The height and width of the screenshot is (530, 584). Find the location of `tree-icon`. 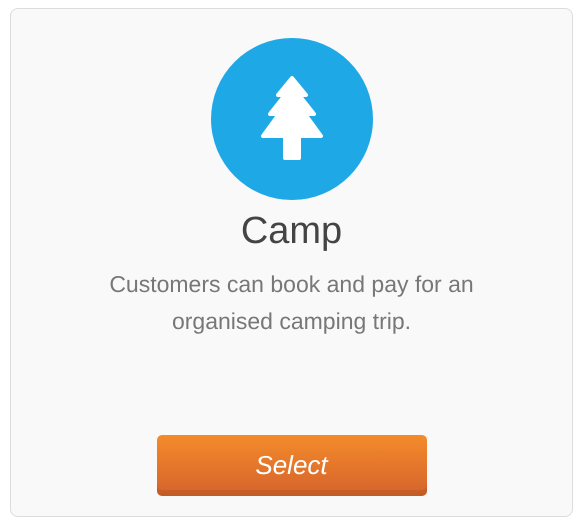

tree-icon is located at coordinates (291, 119).